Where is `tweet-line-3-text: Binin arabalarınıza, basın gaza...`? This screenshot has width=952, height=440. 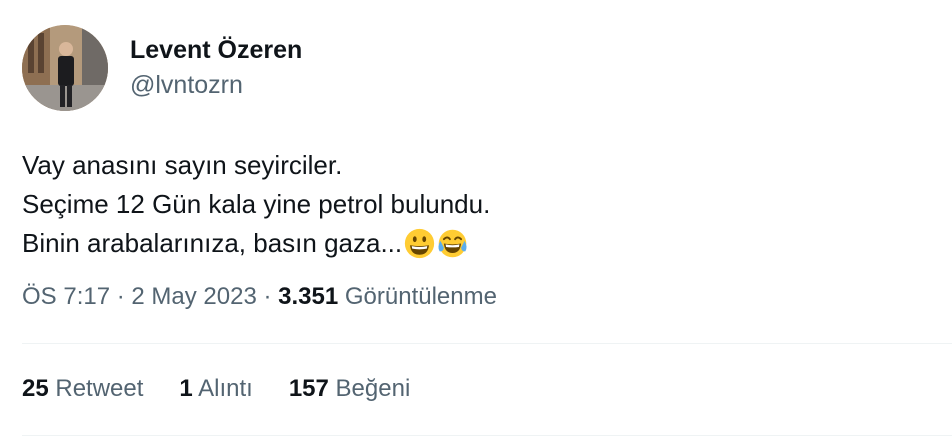 tweet-line-3-text: Binin arabalarınıza, basın gaza... is located at coordinates (212, 243).